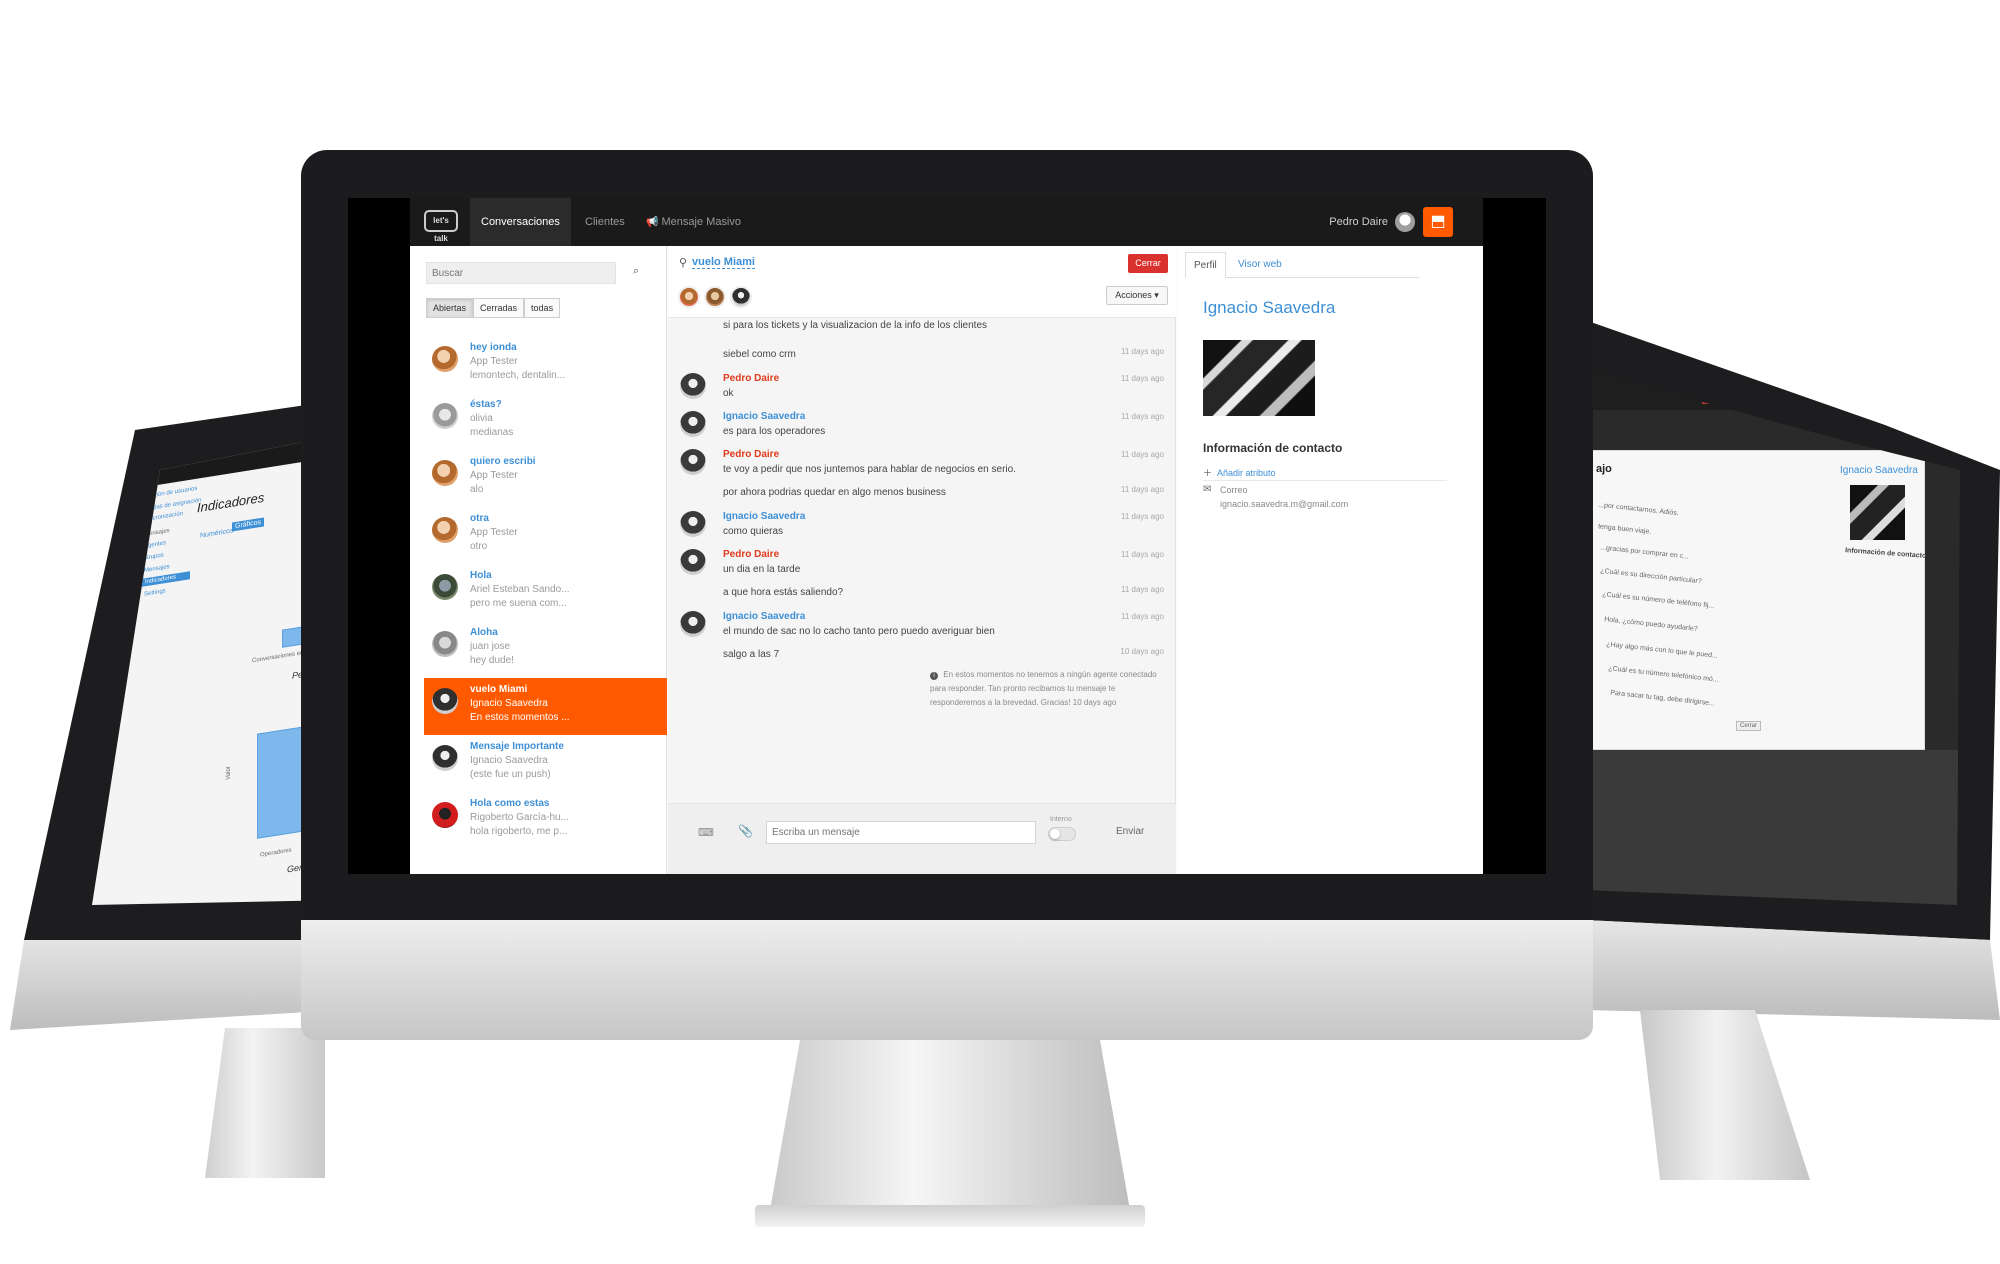 This screenshot has width=2000, height=1264. Describe the element at coordinates (1260, 265) in the screenshot. I see `tab-visor-web: Visor web` at that location.